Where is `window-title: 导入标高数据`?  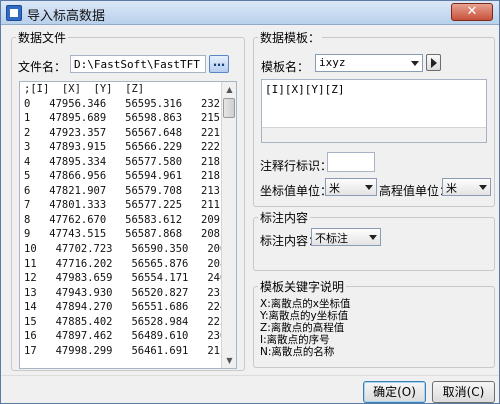 window-title: 导入标高数据 is located at coordinates (66, 16).